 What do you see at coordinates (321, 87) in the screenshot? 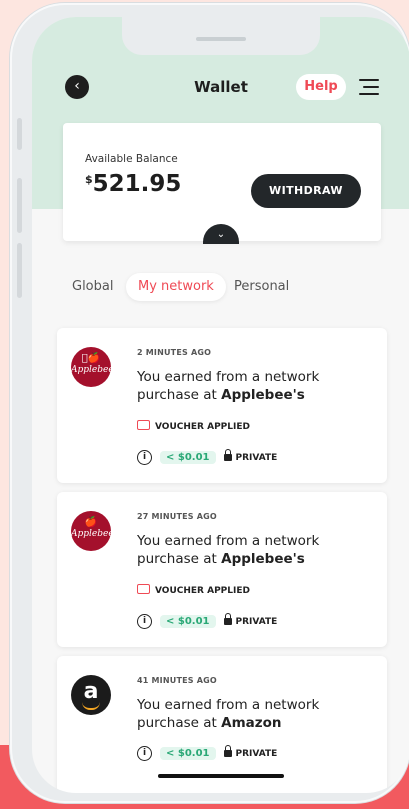
I see `help-button: Help` at bounding box center [321, 87].